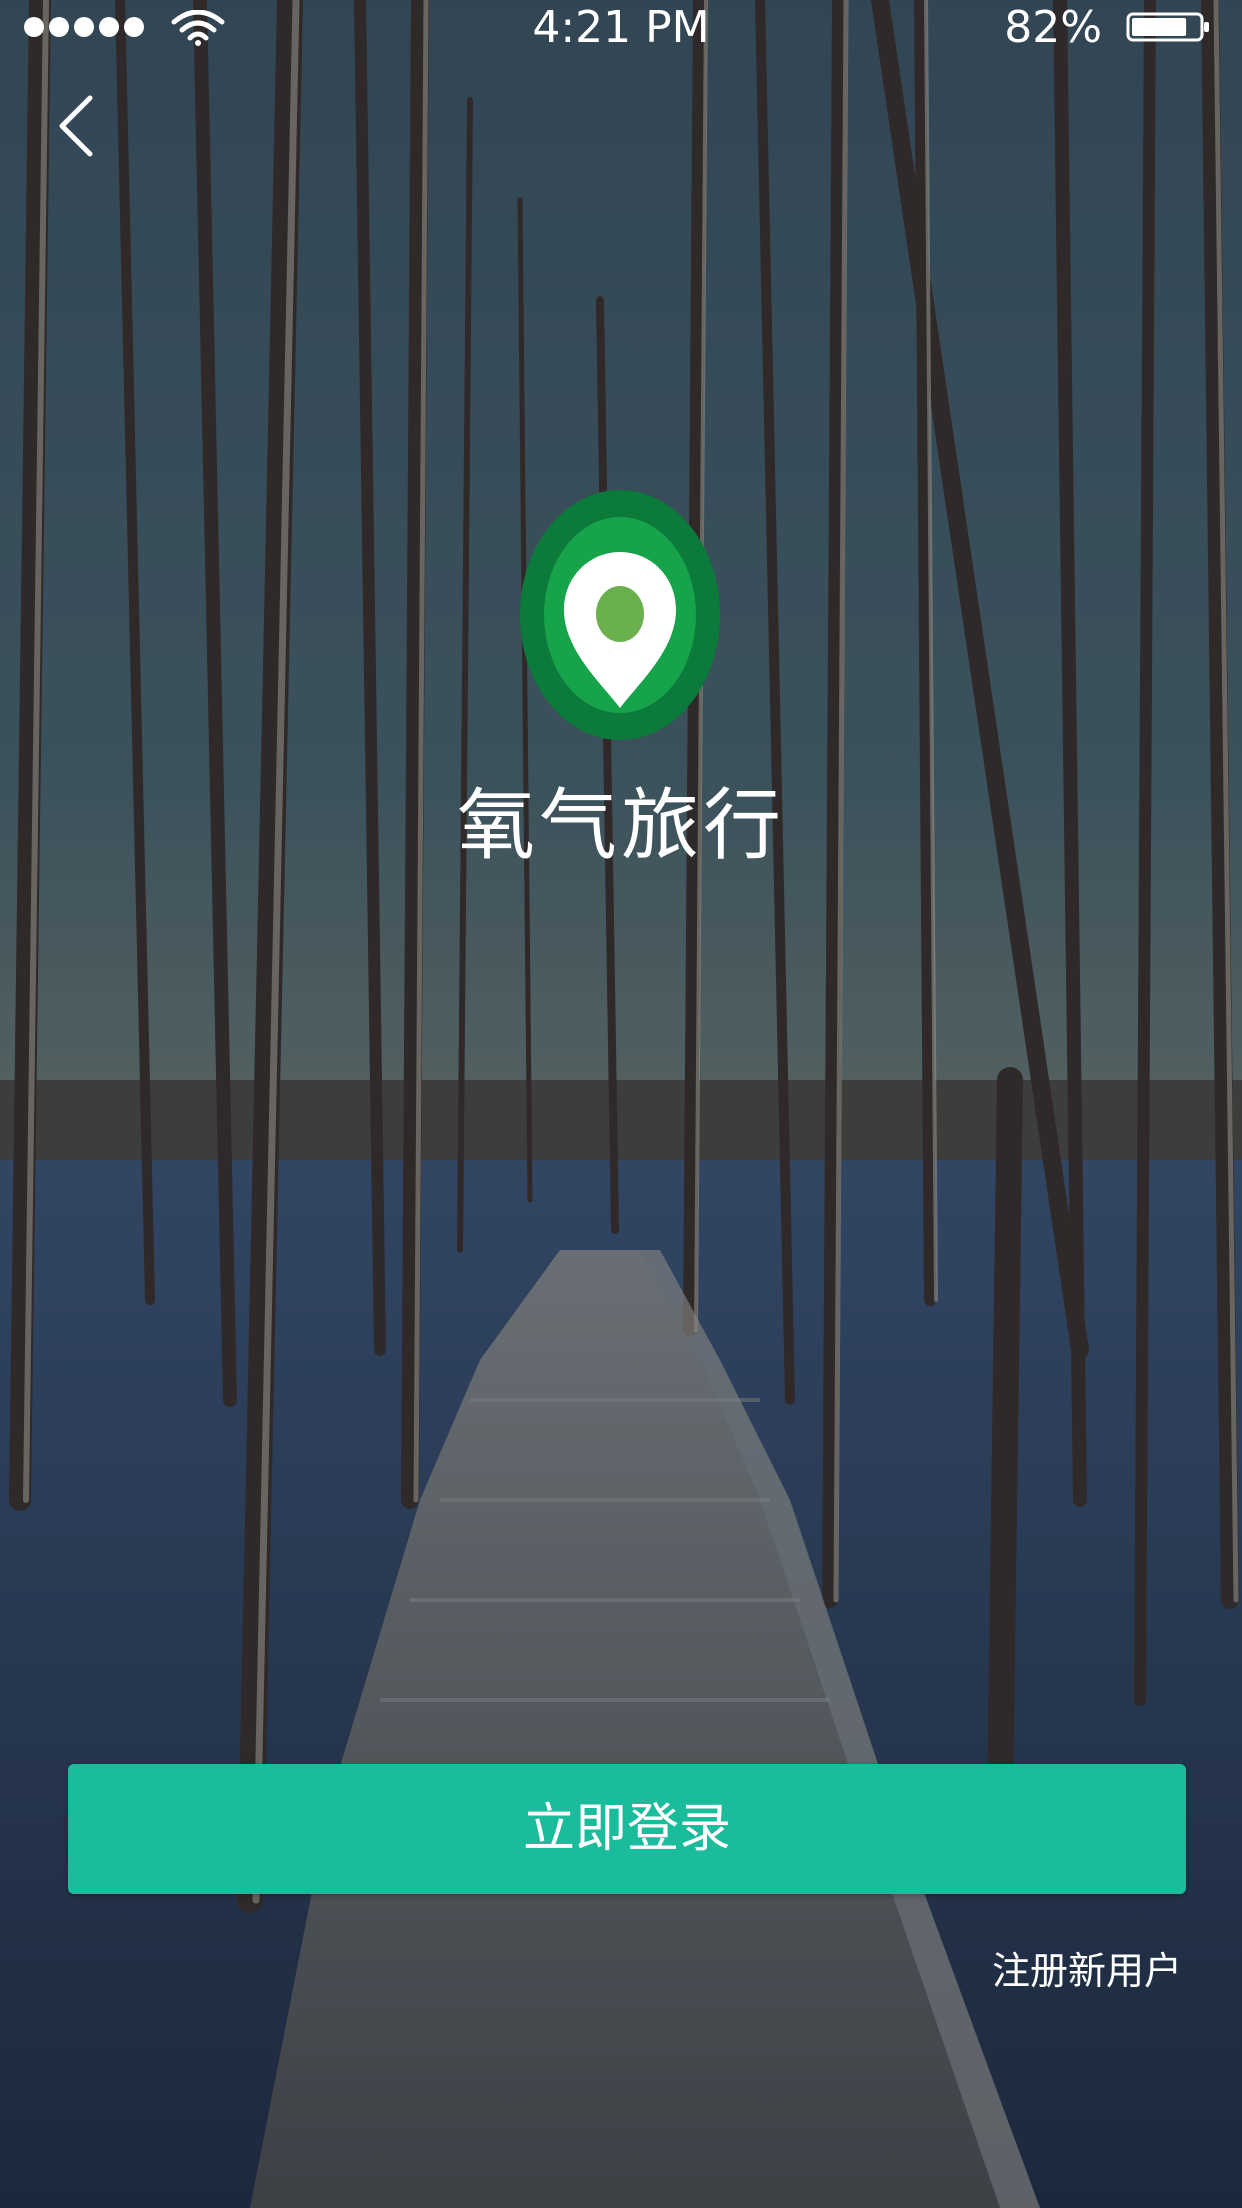 This screenshot has height=2208, width=1242. I want to click on login-button: 立即登录, so click(627, 1829).